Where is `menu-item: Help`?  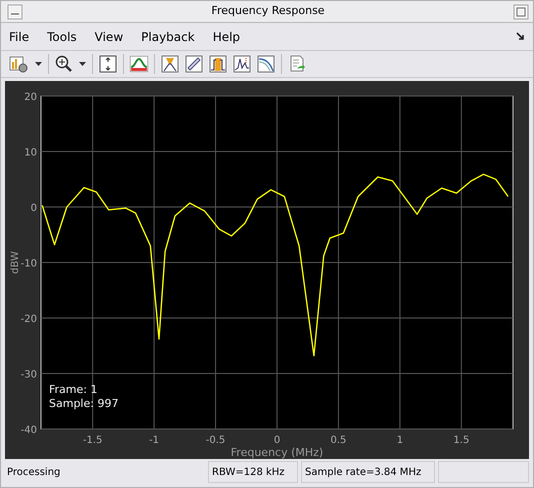 menu-item: Help is located at coordinates (226, 37).